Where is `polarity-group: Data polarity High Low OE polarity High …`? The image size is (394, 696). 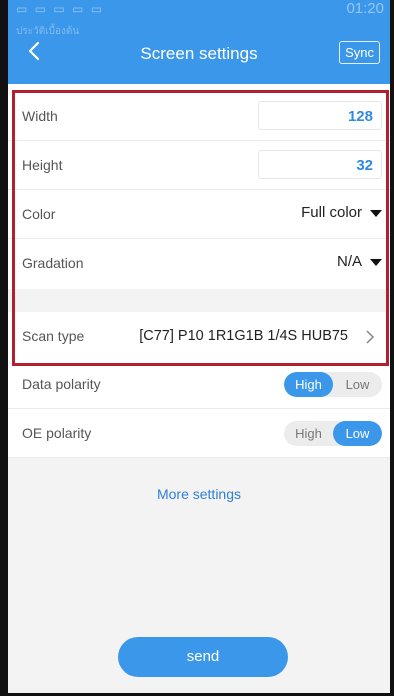
polarity-group: Data polarity High Low OE polarity High … is located at coordinates (199, 409).